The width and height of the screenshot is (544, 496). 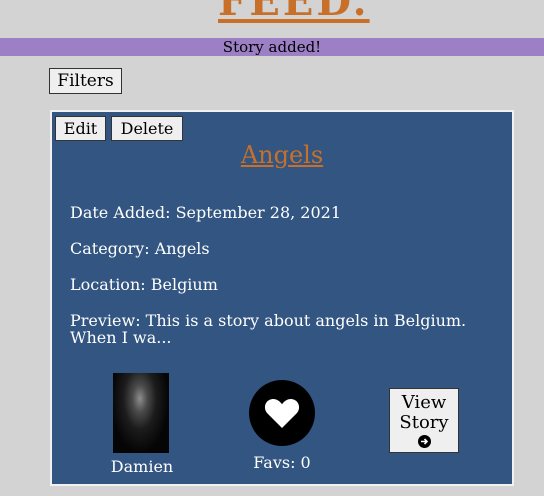 What do you see at coordinates (144, 284) in the screenshot?
I see `story-location: Location: Belgium` at bounding box center [144, 284].